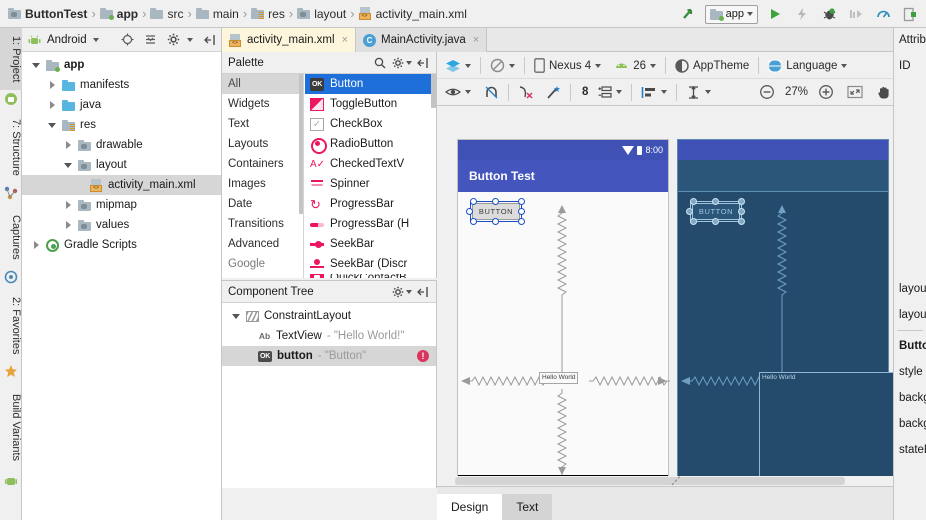 The height and width of the screenshot is (520, 926). I want to click on zoom-out-button, so click(767, 92).